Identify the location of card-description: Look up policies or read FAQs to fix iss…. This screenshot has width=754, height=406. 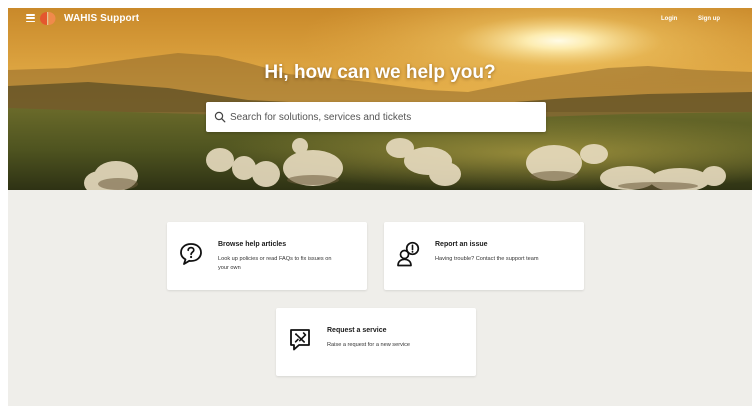
(275, 263).